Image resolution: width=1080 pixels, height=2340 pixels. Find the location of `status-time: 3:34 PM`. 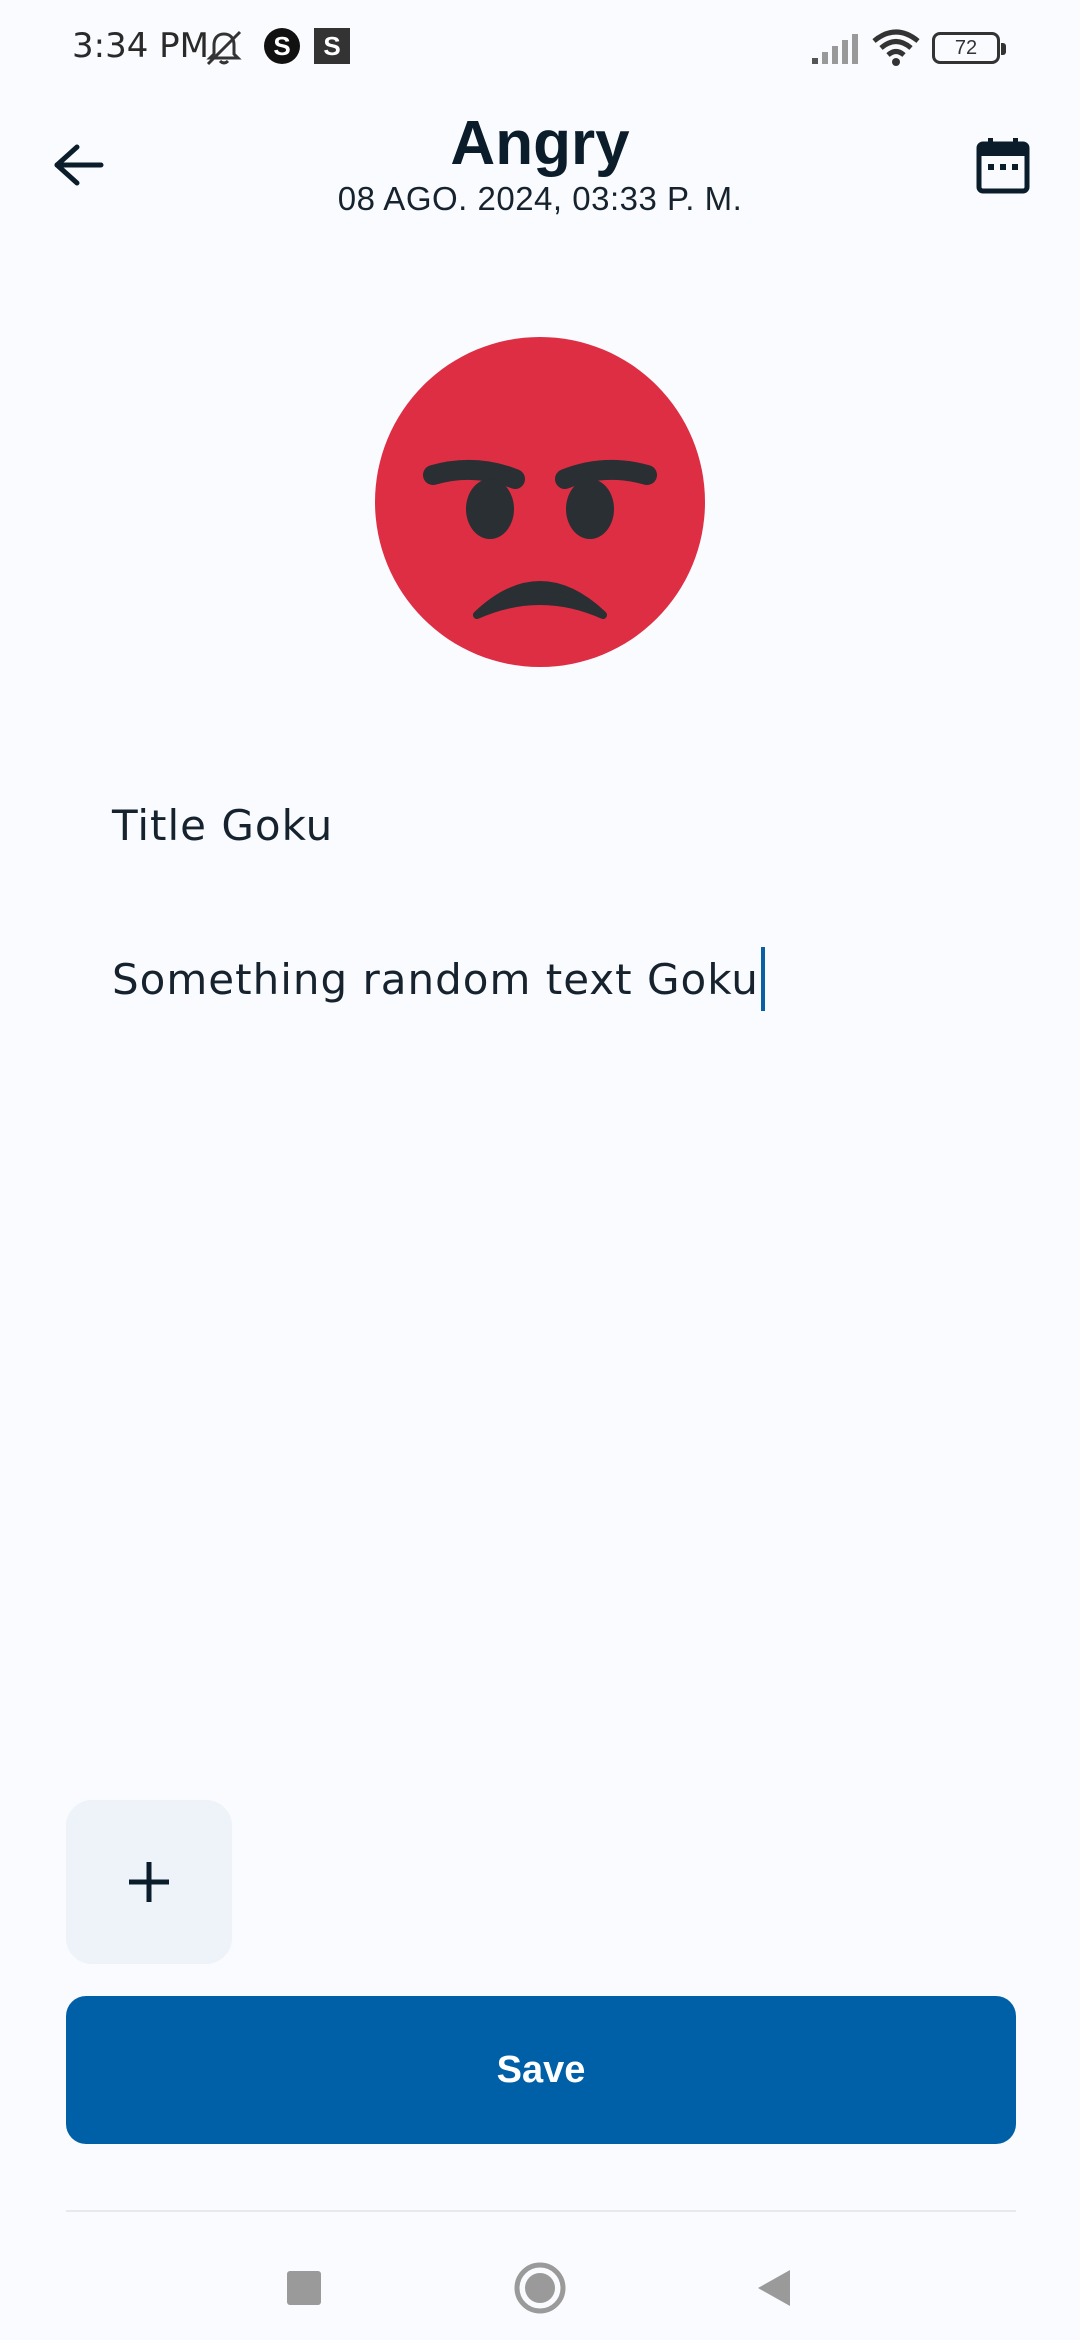

status-time: 3:34 PM is located at coordinates (140, 46).